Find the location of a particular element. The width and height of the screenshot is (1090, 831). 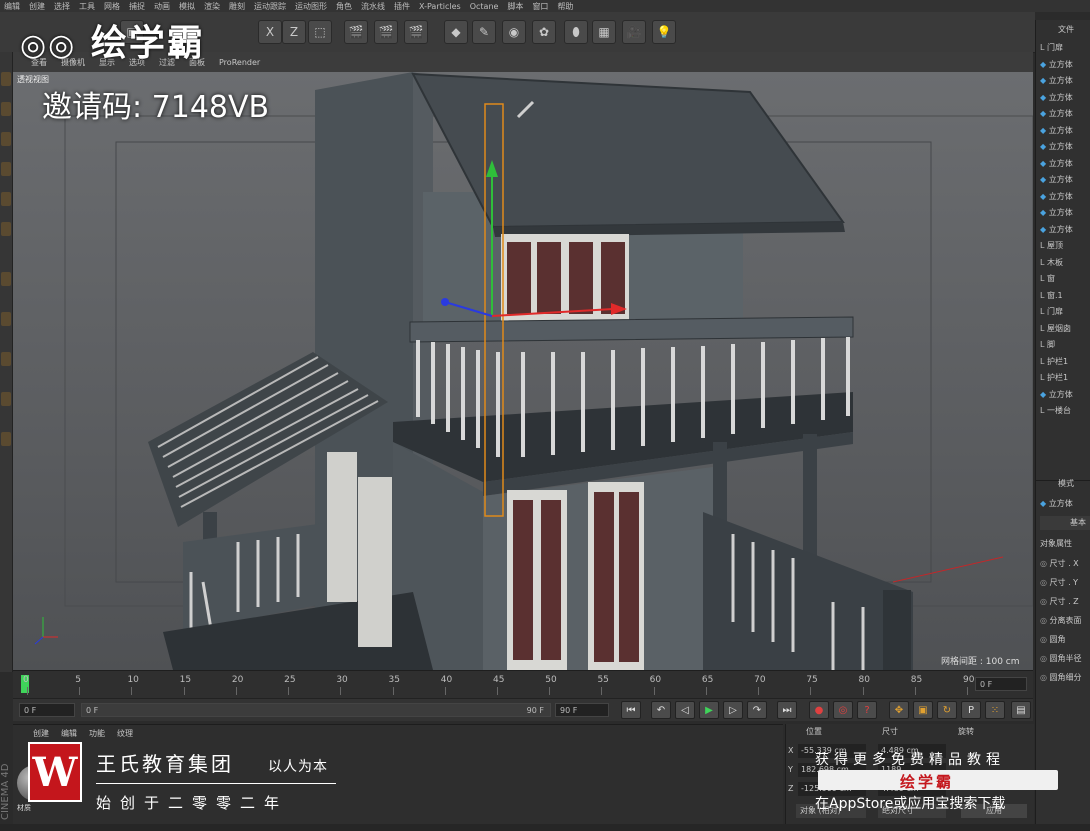

array-icon: ✿ is located at coordinates (544, 32).